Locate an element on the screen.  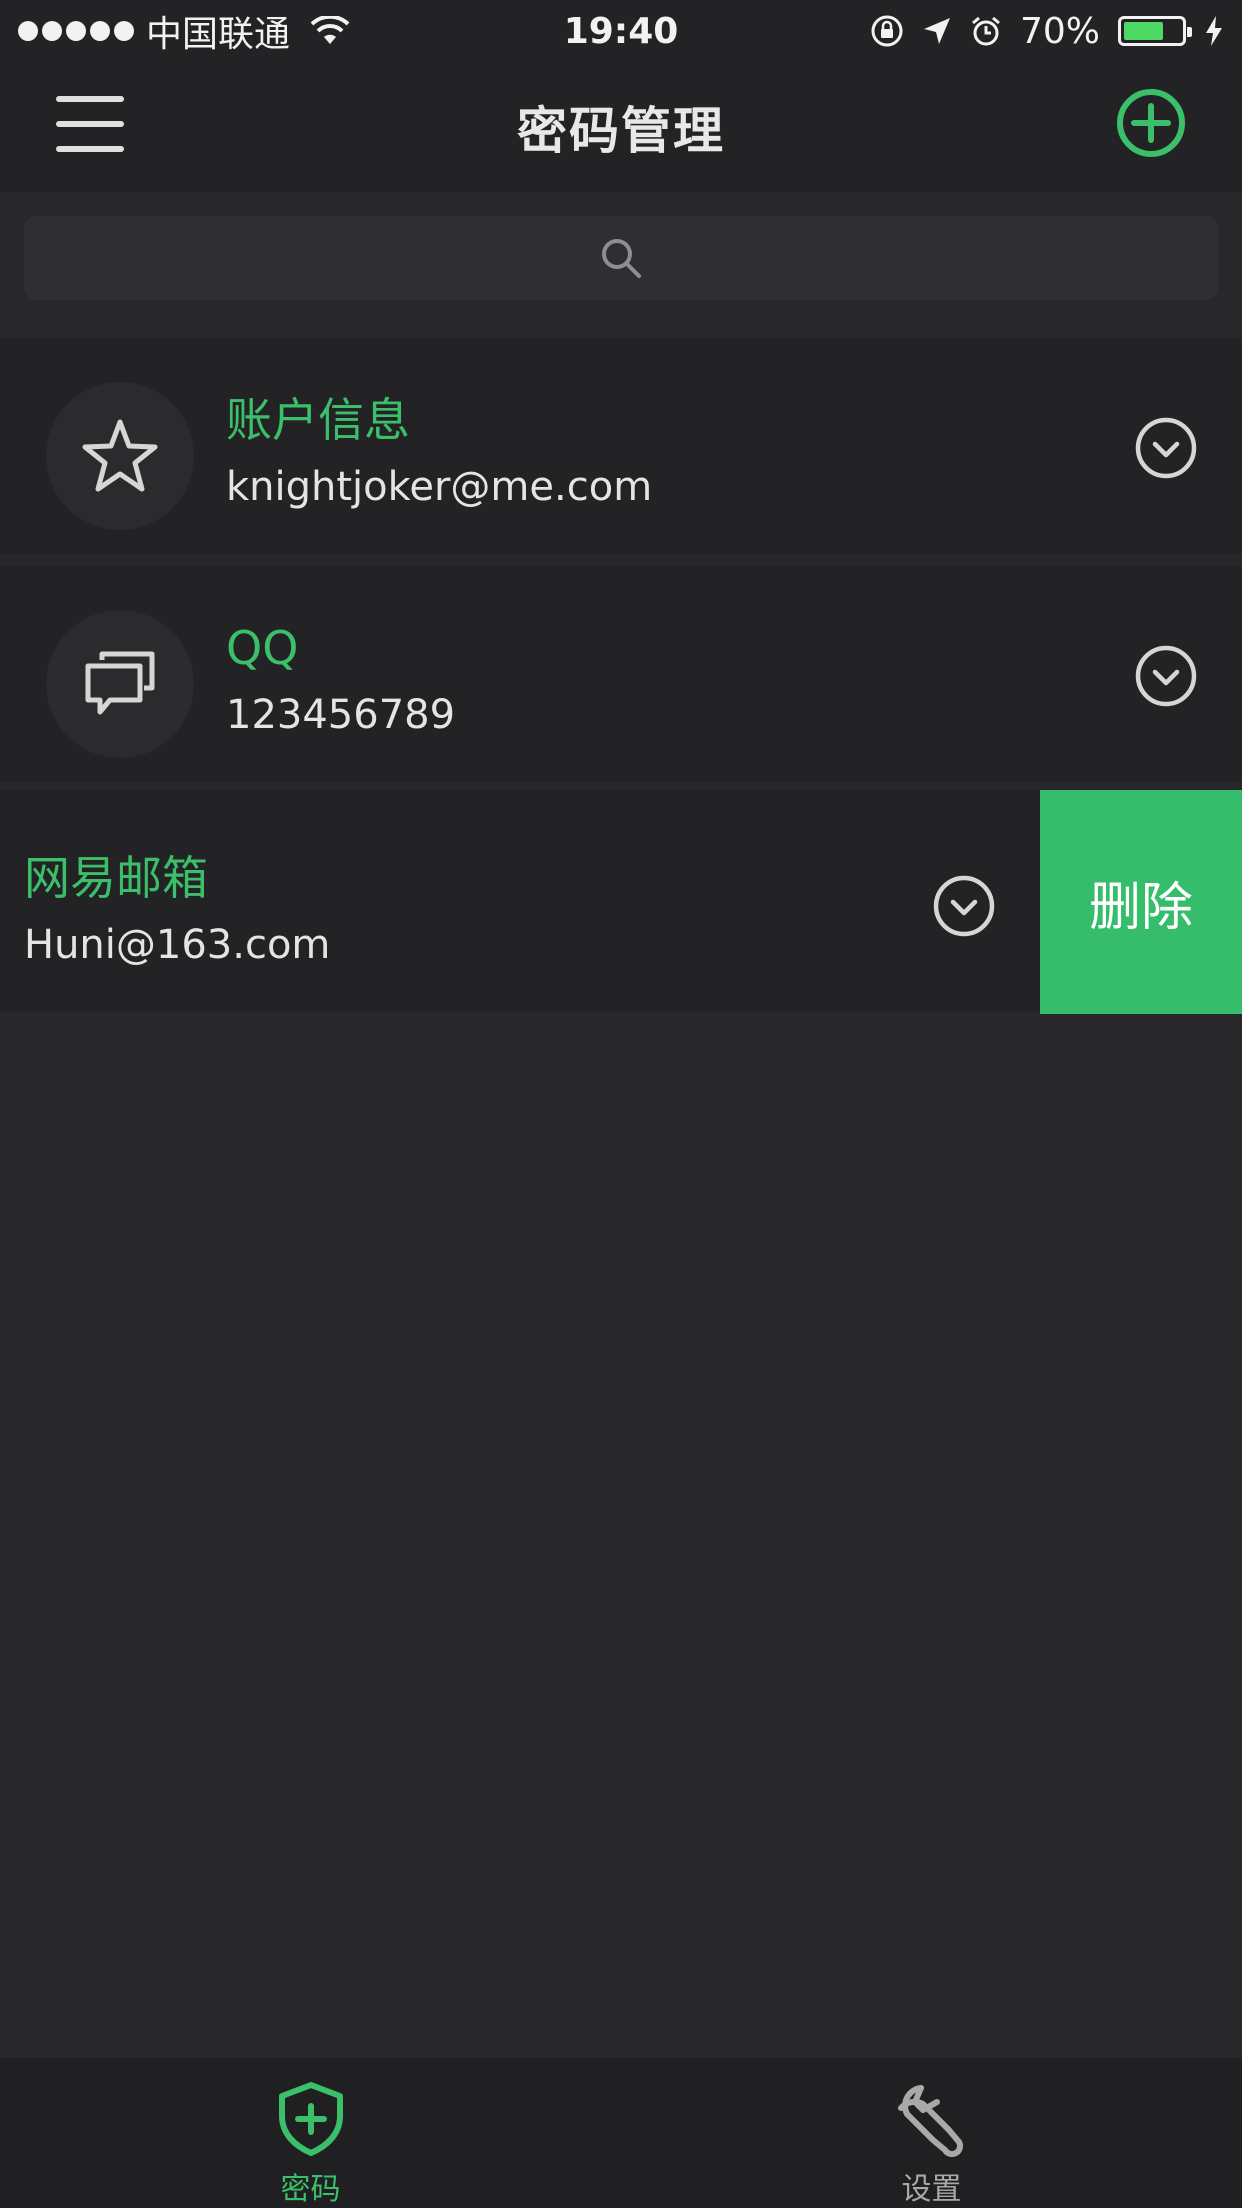
list-item: 网易邮箱 Huni@163.com 删除 is located at coordinates (621, 902).